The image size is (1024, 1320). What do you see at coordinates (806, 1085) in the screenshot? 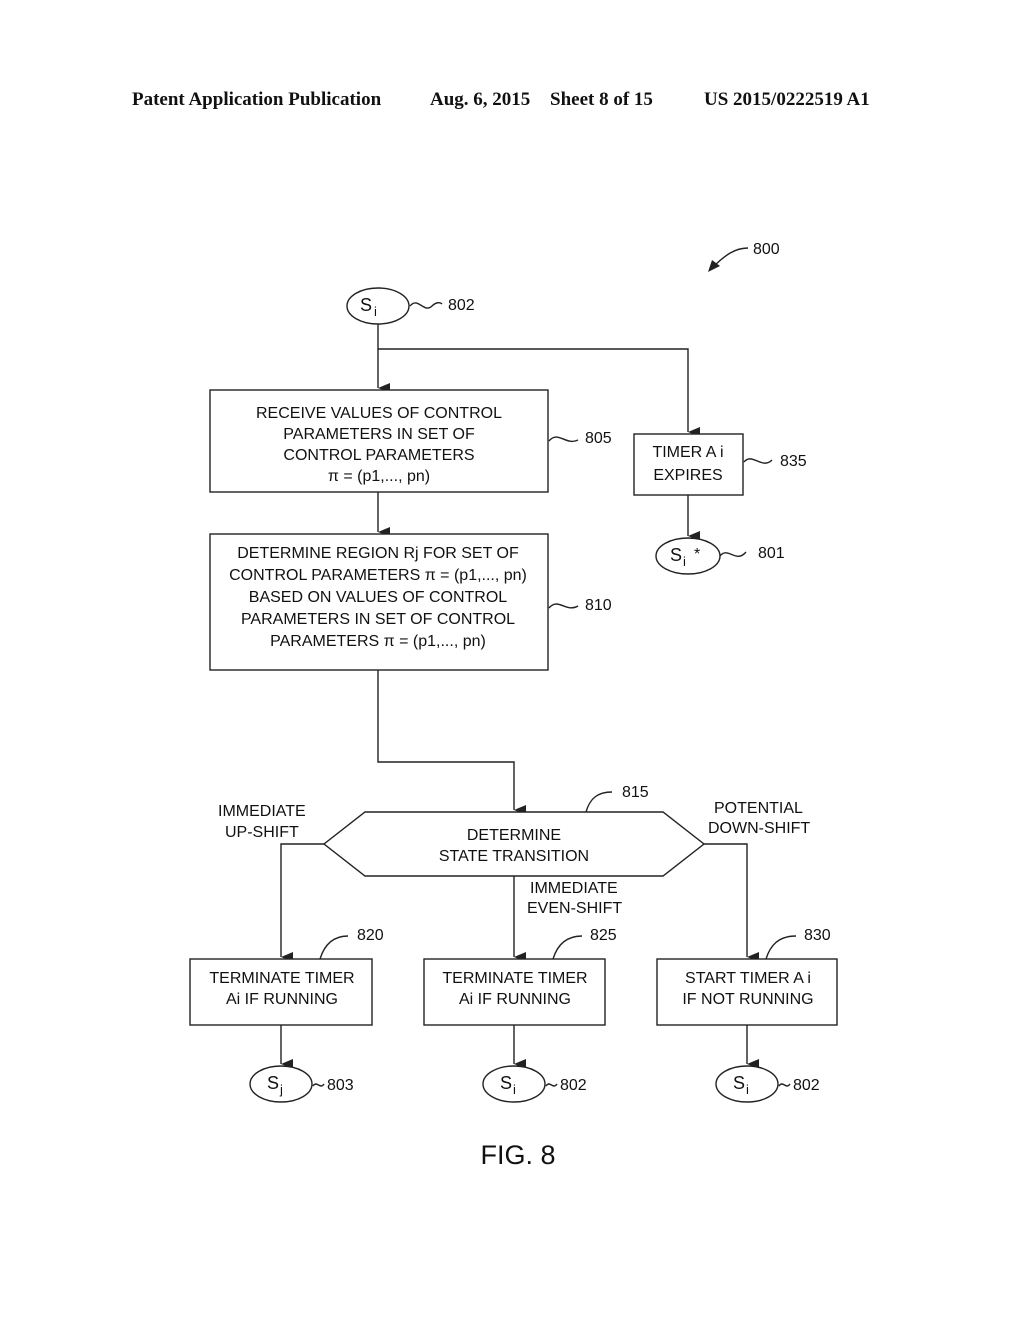
I see `ref-802-right: 802` at bounding box center [806, 1085].